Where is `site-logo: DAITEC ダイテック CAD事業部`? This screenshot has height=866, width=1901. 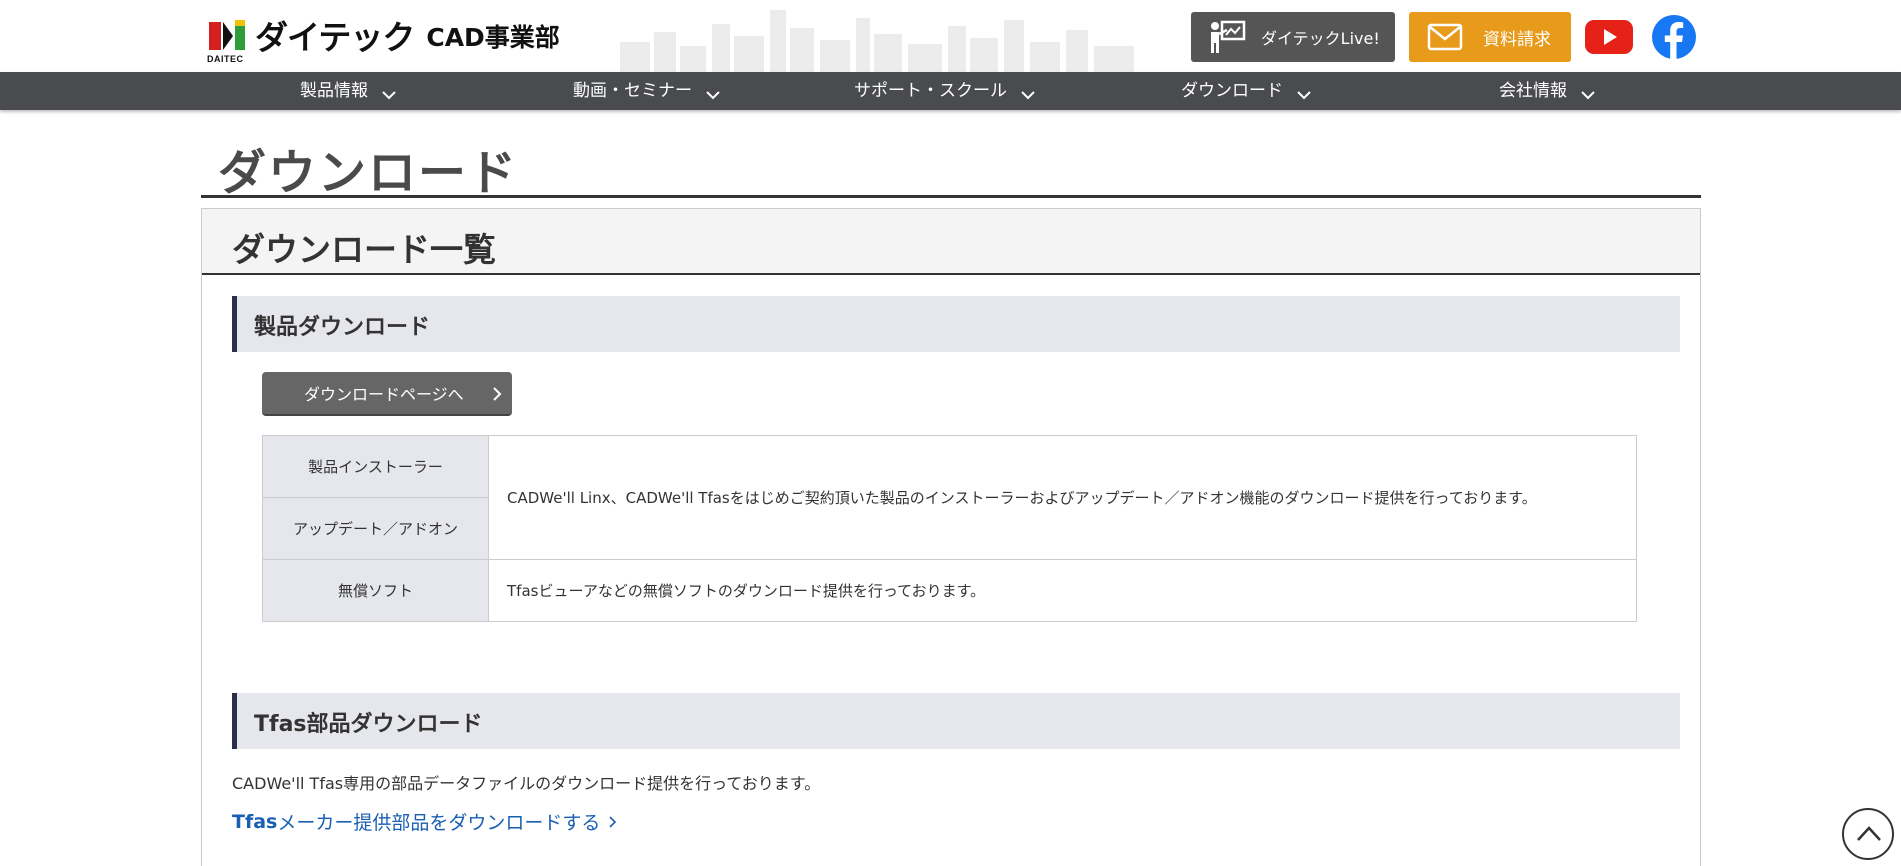 site-logo: DAITEC ダイテック CAD事業部 is located at coordinates (383, 41).